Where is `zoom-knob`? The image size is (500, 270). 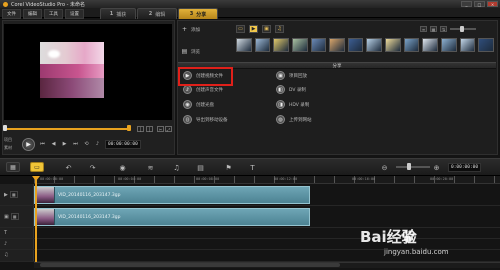
zoom-knob is located at coordinates (462, 29).